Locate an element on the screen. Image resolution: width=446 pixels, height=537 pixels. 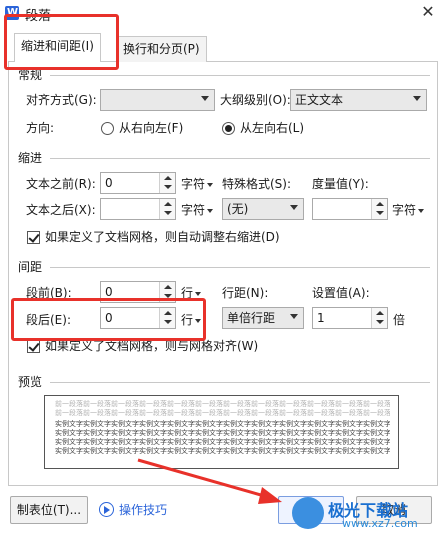
watermark-logo-icon is located at coordinates (308, 513).